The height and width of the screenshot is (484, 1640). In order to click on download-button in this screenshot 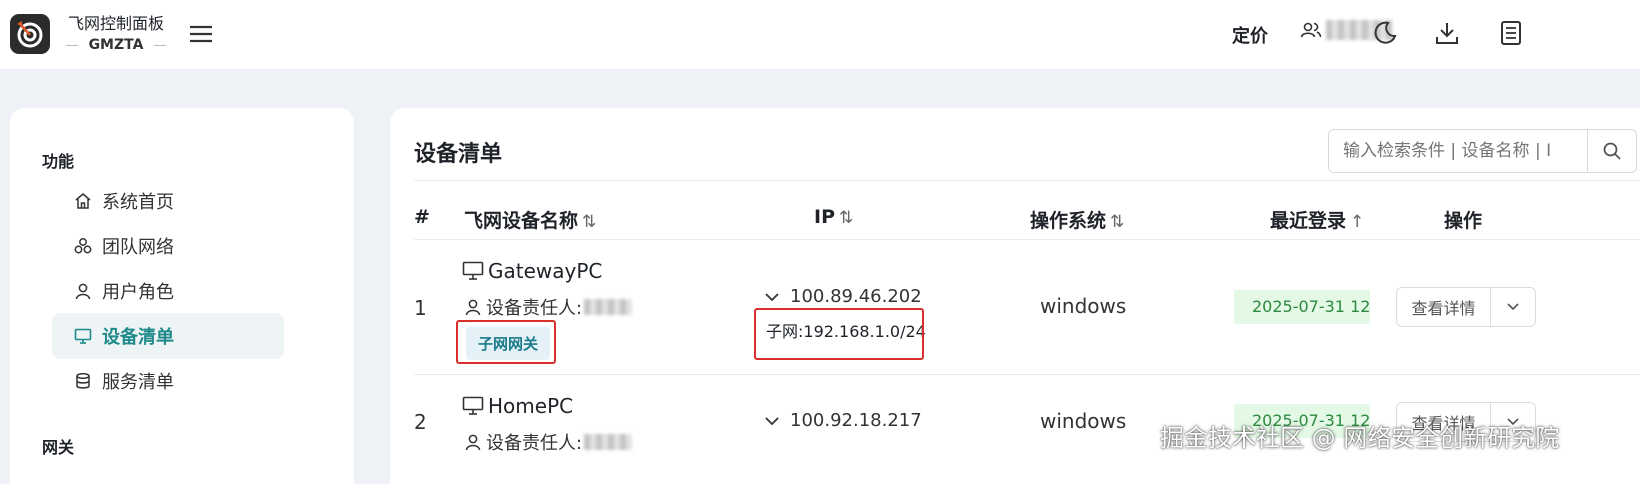, I will do `click(1447, 33)`.